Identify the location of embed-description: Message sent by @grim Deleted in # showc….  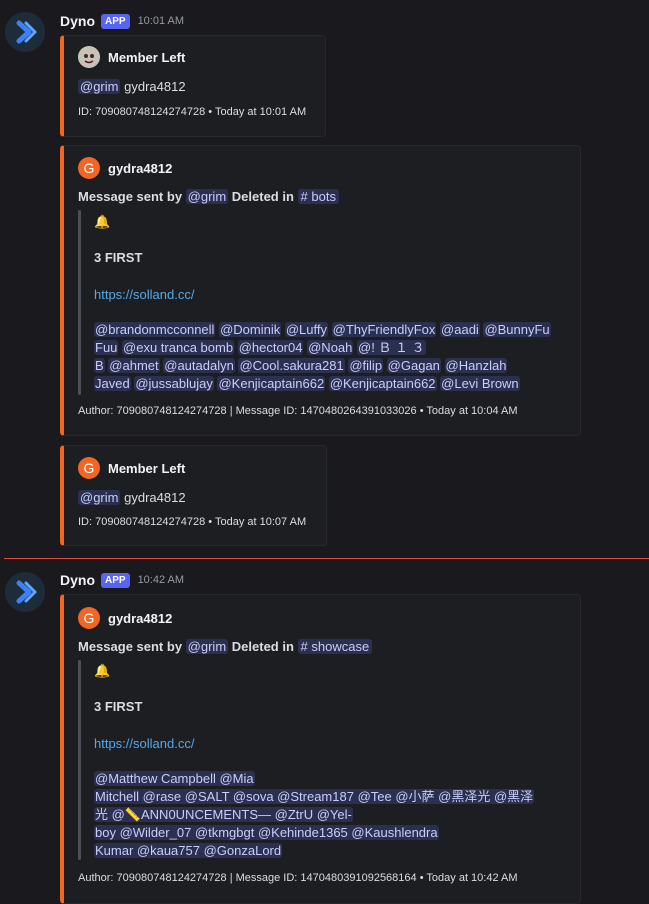
(225, 646).